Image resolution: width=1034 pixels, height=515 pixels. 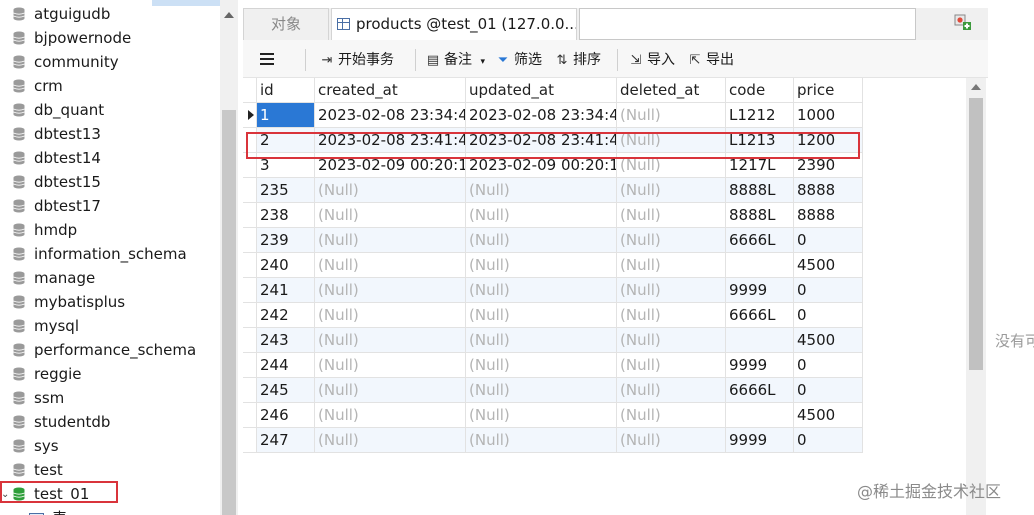 What do you see at coordinates (286, 115) in the screenshot?
I see `cell-id: 1` at bounding box center [286, 115].